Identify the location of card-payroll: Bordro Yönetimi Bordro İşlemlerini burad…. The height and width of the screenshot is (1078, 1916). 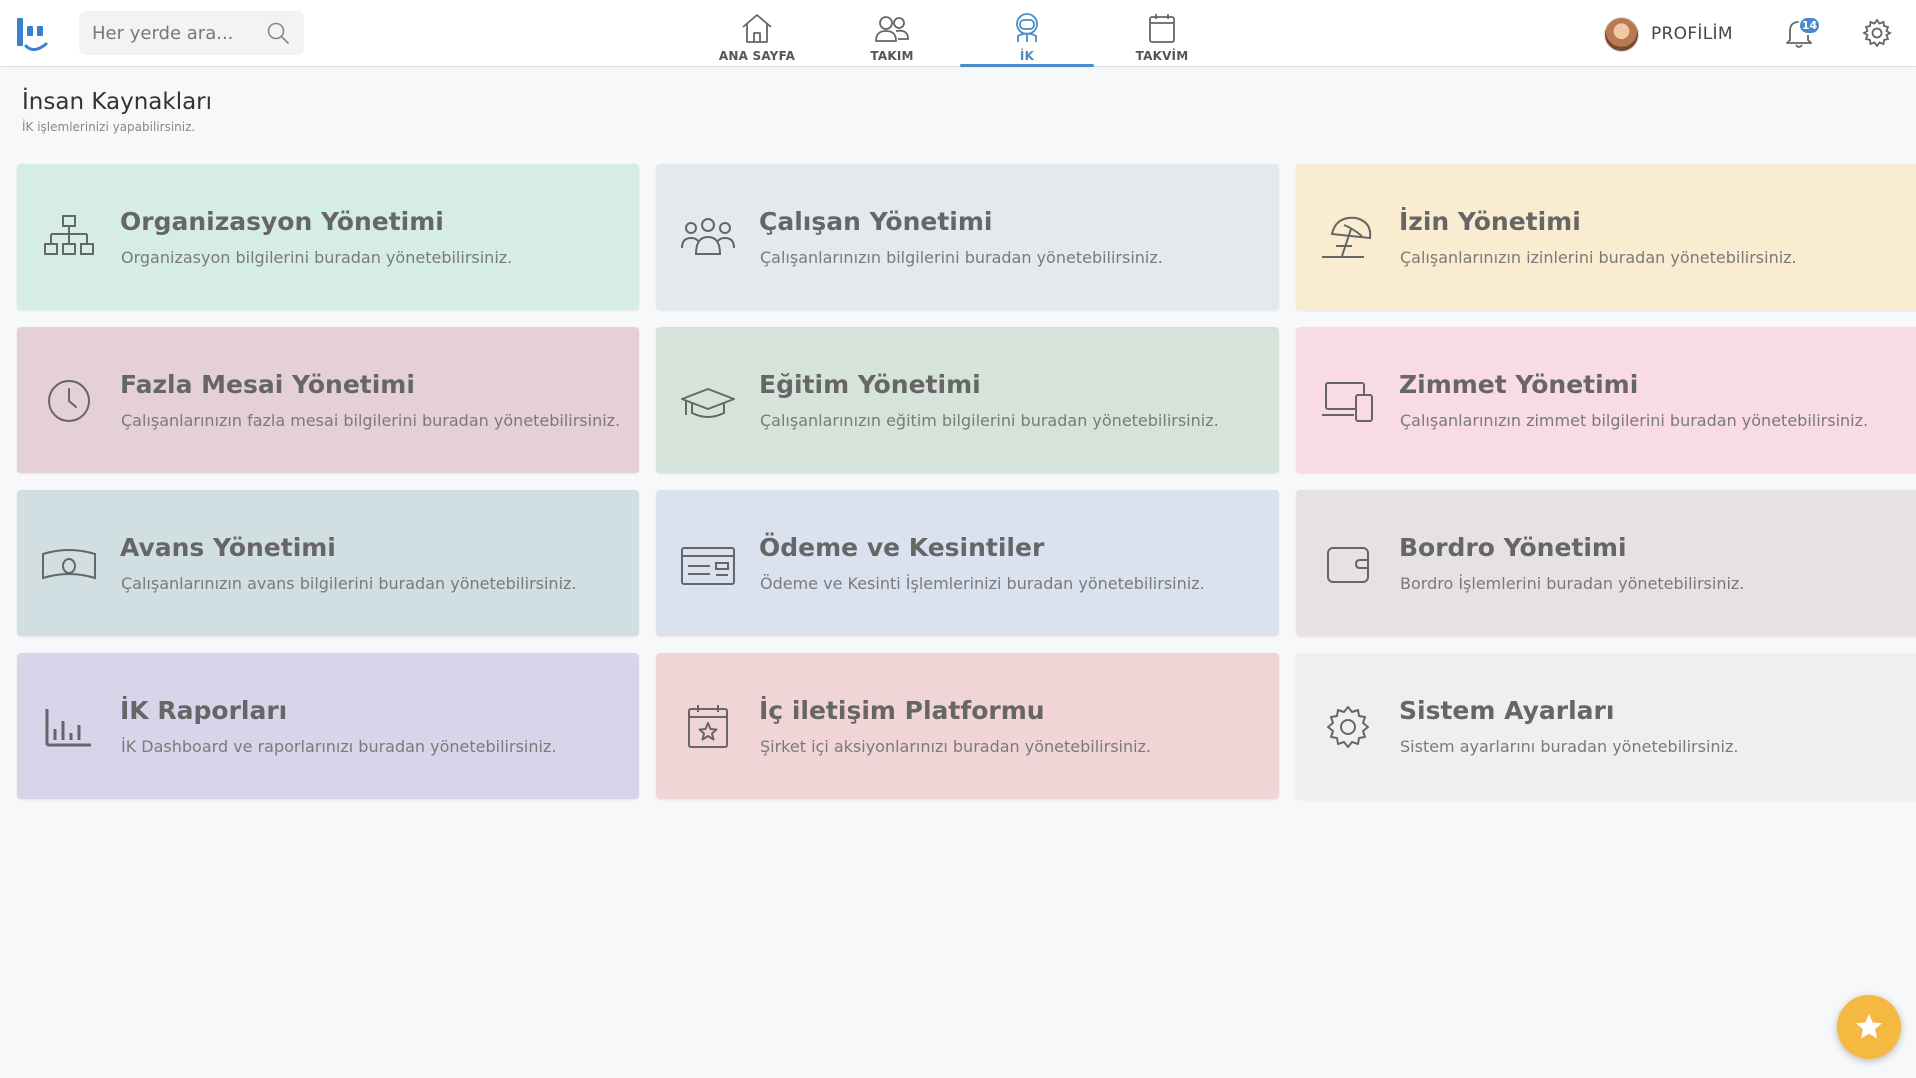
(1606, 563).